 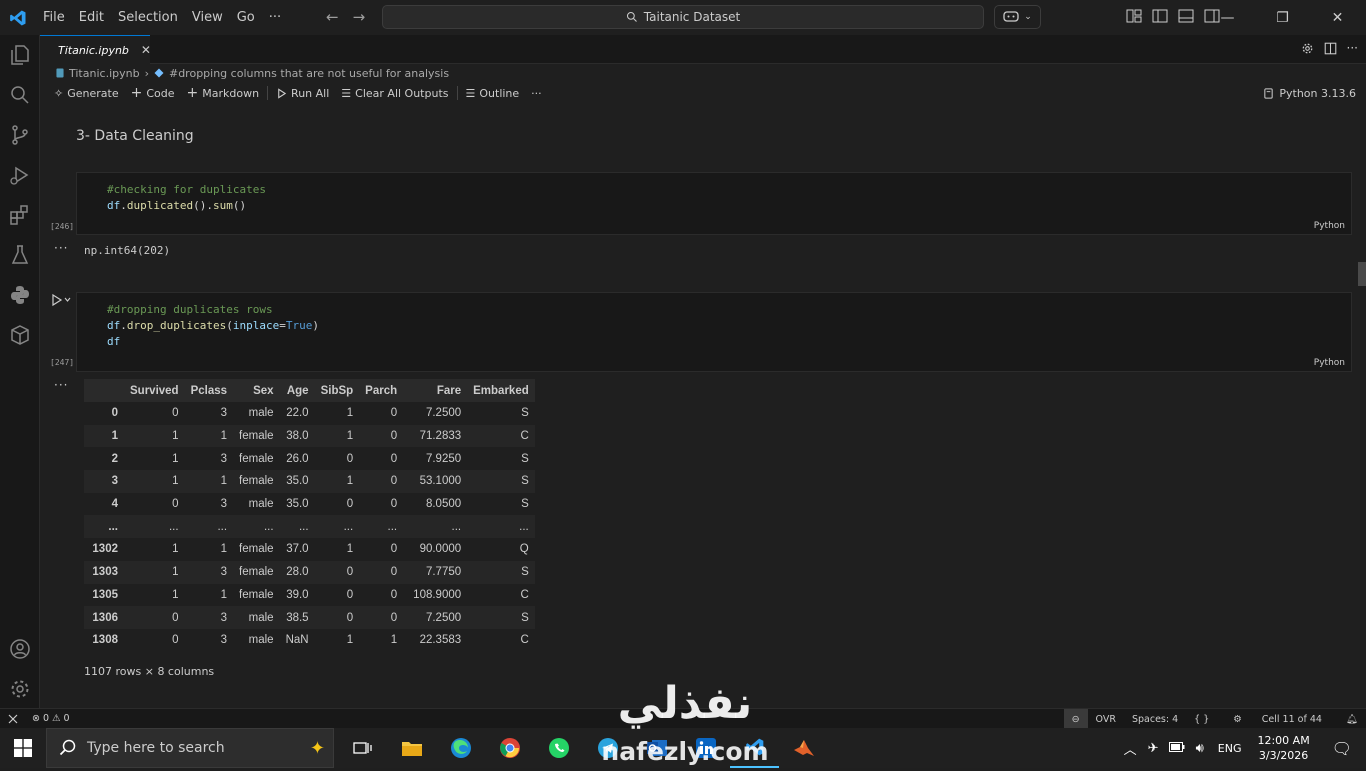 What do you see at coordinates (261, 413) in the screenshot?
I see `table-cell: male` at bounding box center [261, 413].